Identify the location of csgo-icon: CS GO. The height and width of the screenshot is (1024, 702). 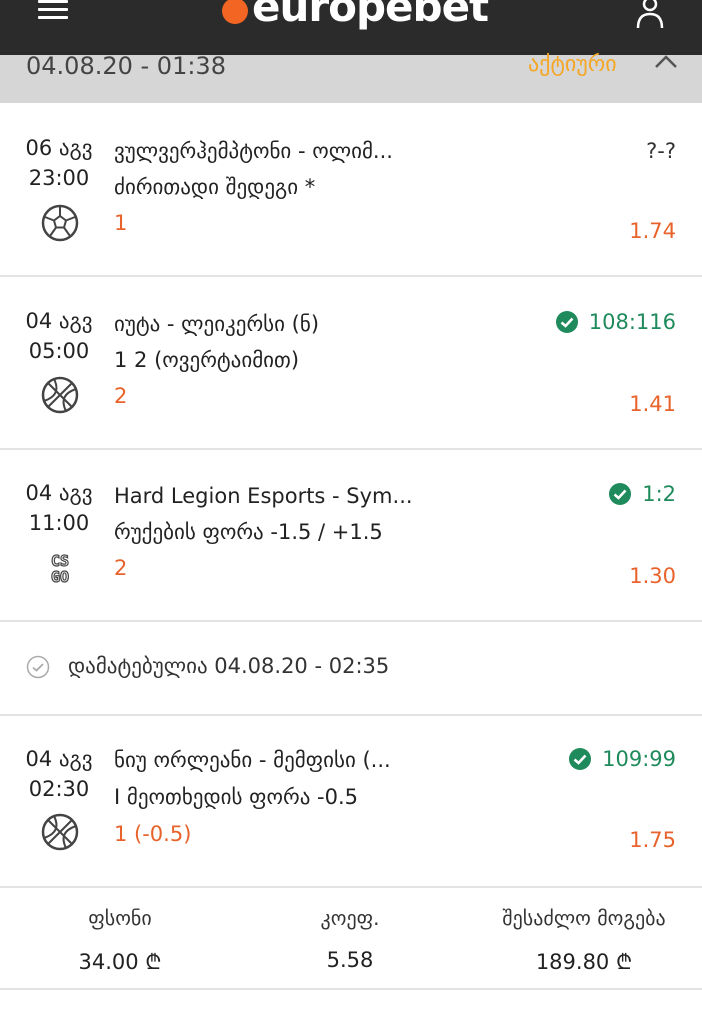
(59, 568).